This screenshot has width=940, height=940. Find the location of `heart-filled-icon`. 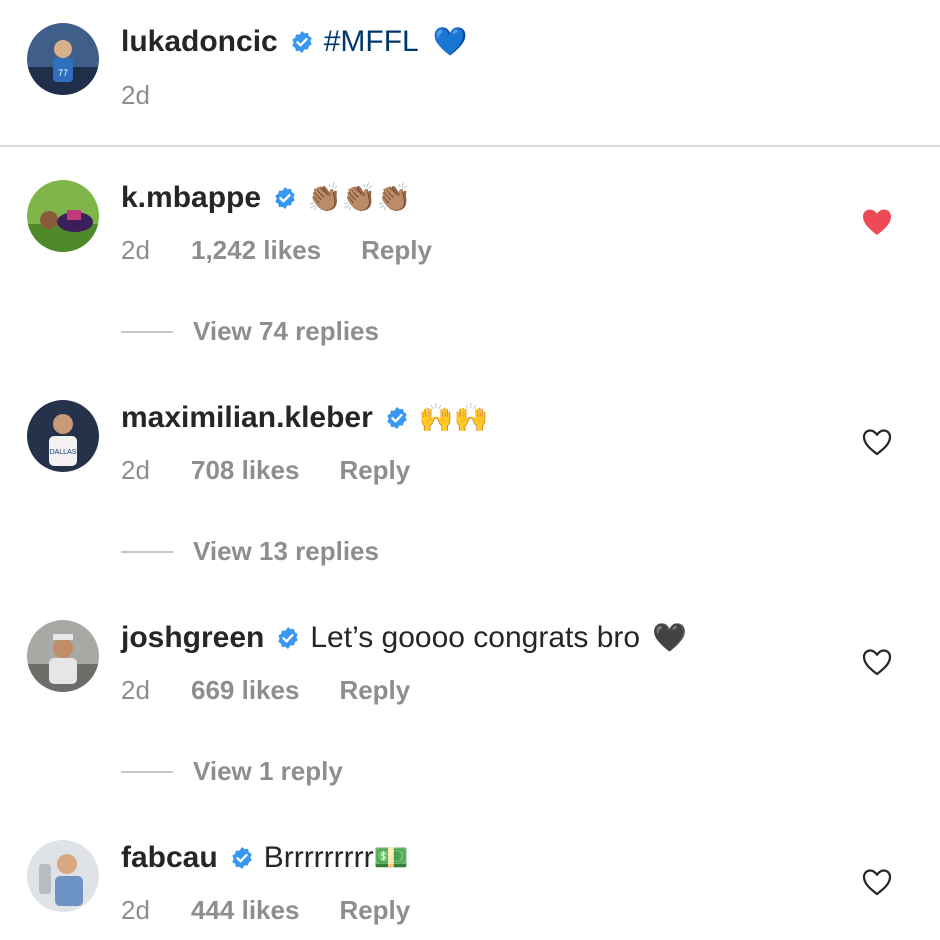

heart-filled-icon is located at coordinates (877, 222).